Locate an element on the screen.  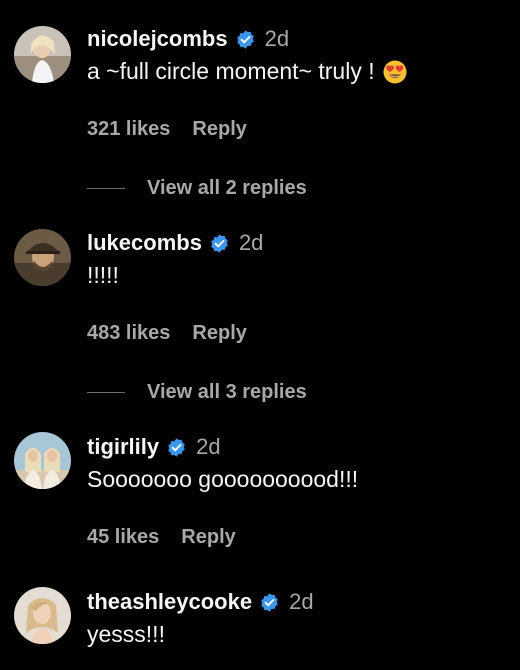
comment-header: nicolejcombs 2d is located at coordinates (188, 39).